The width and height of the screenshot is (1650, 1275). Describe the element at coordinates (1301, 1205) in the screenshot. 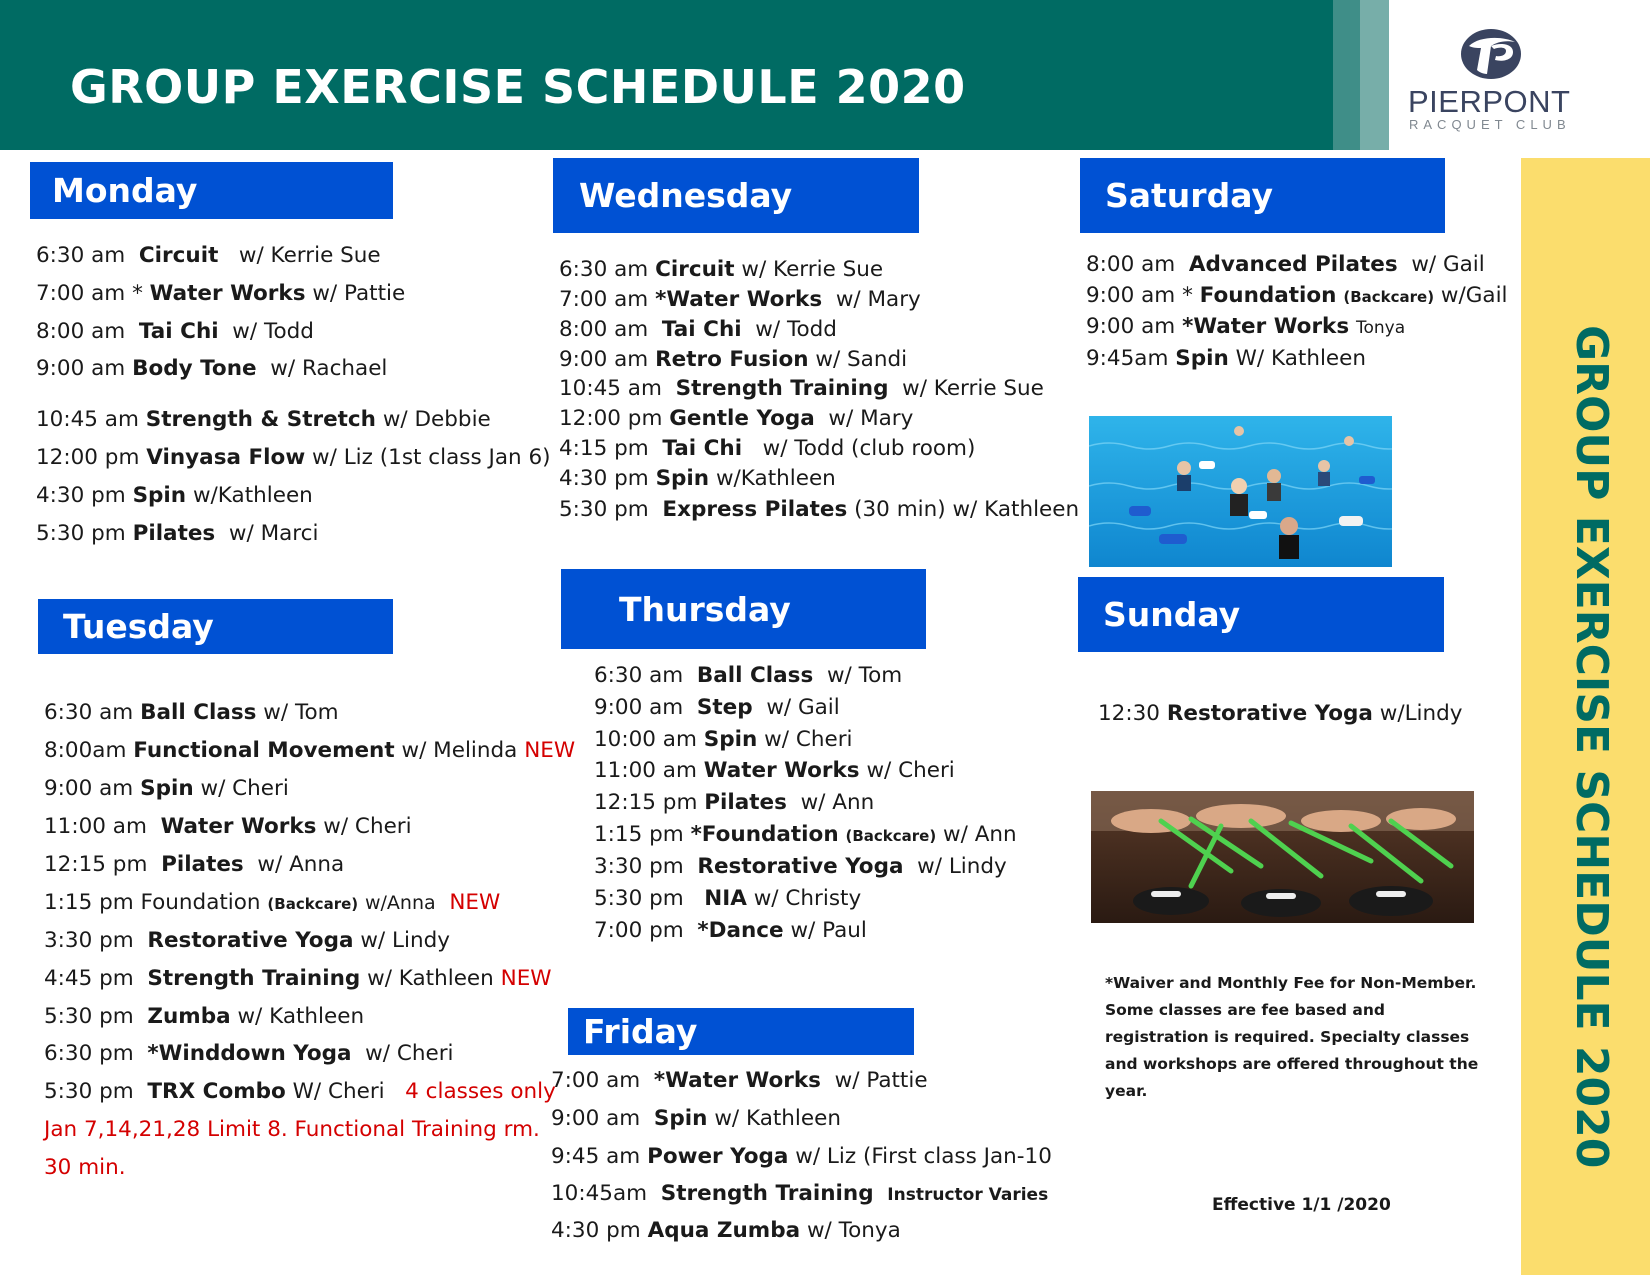

I see `effective-date: Effective 1/1 /2020` at that location.